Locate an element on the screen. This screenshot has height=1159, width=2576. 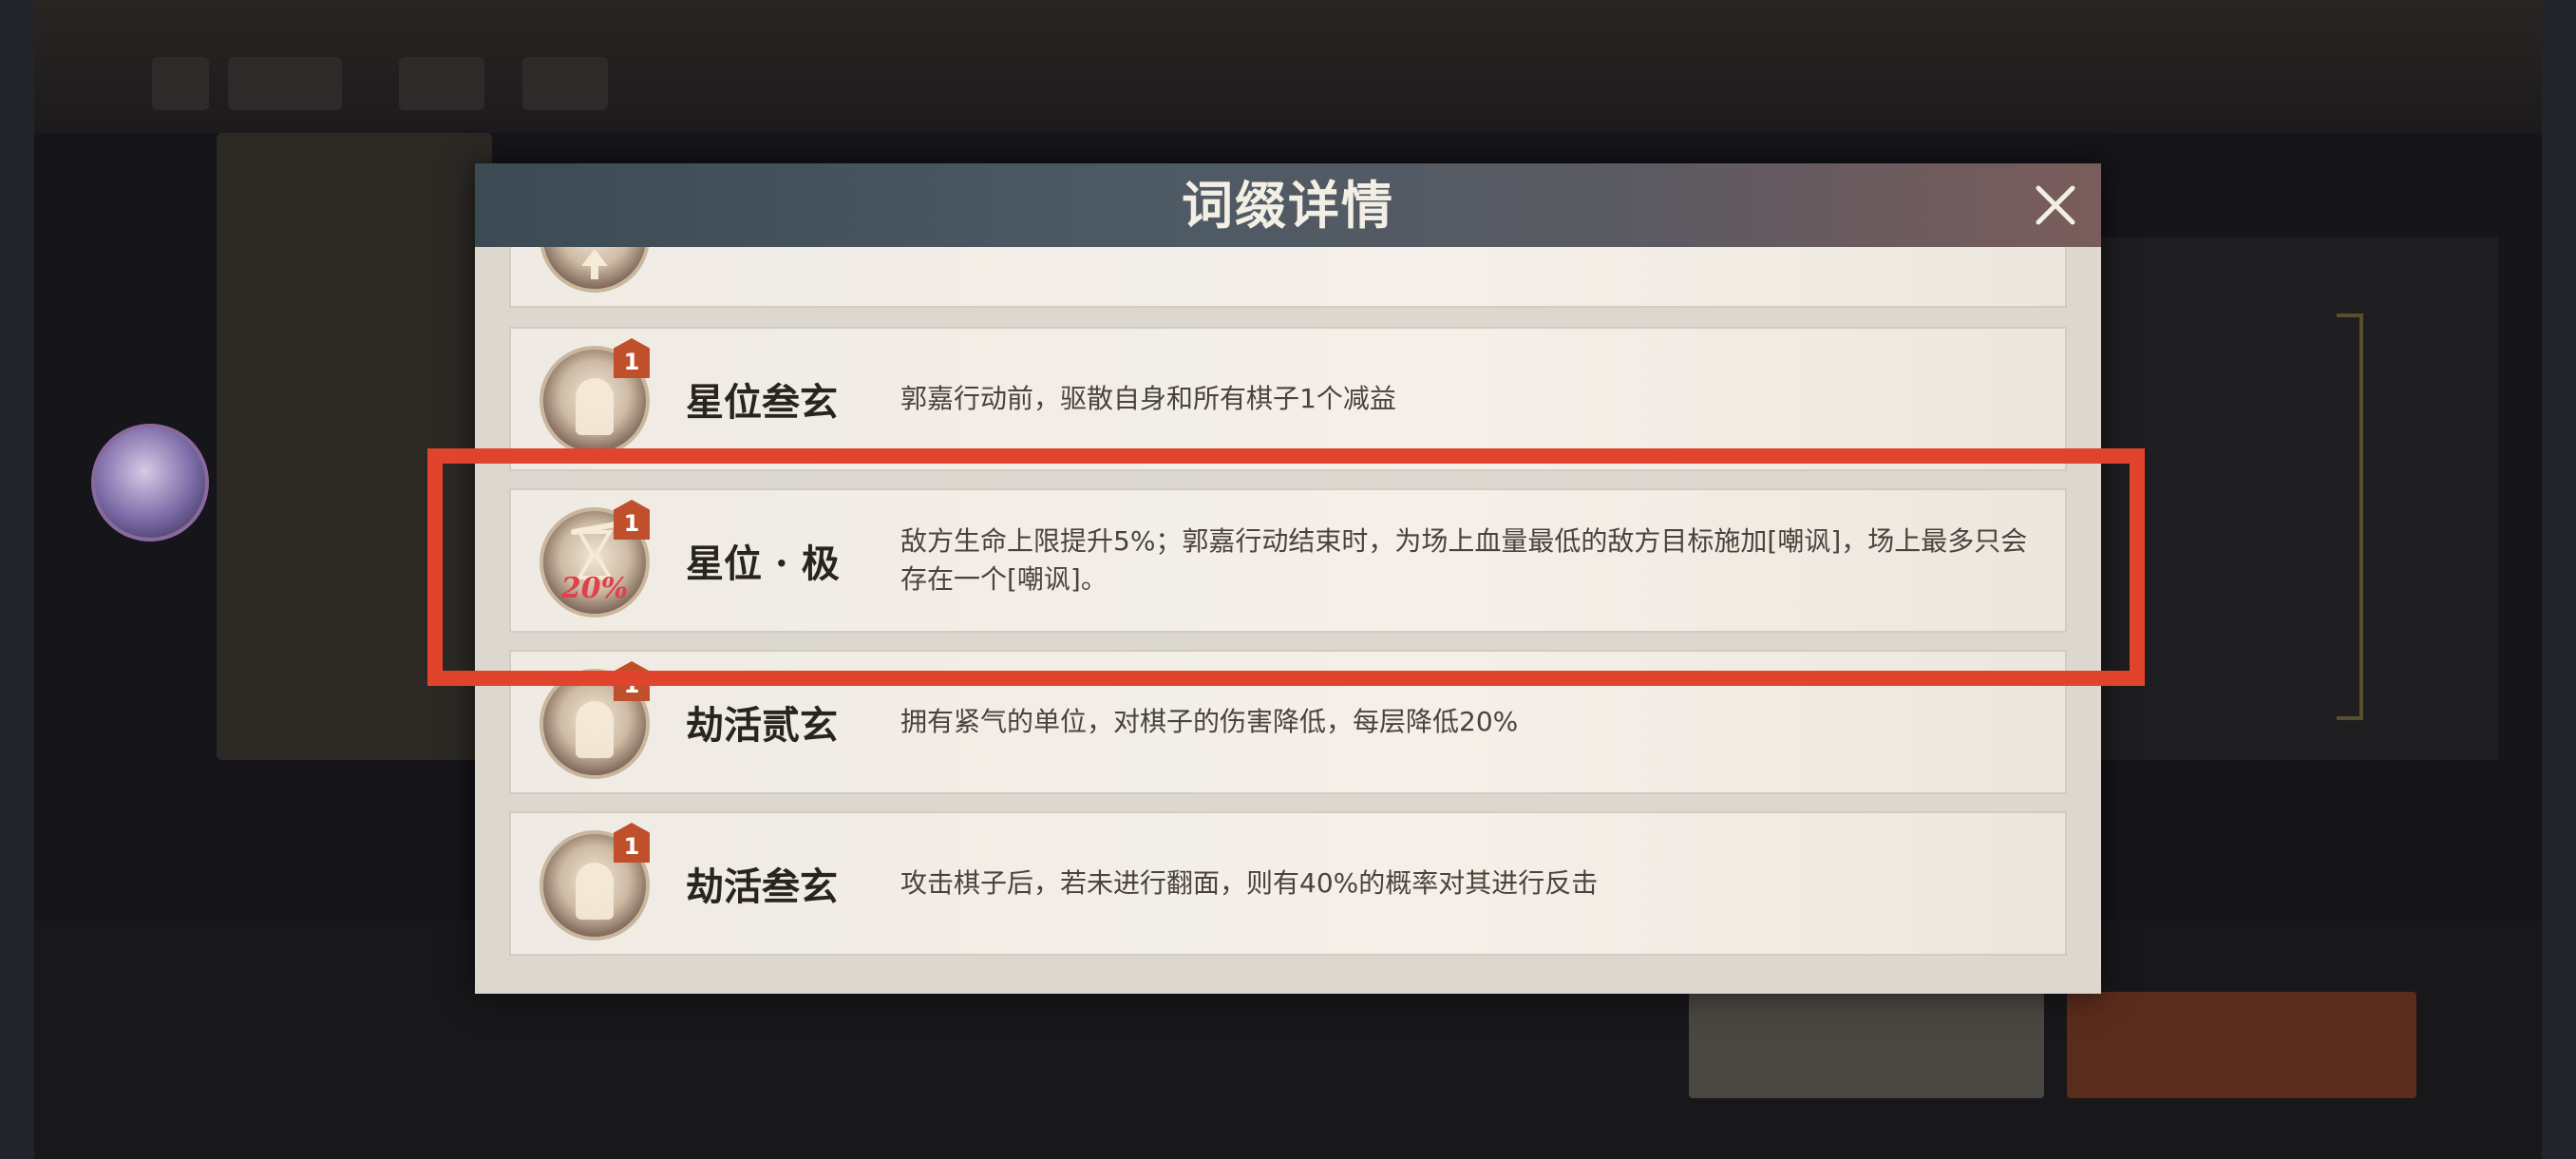
close-icon is located at coordinates (2055, 205).